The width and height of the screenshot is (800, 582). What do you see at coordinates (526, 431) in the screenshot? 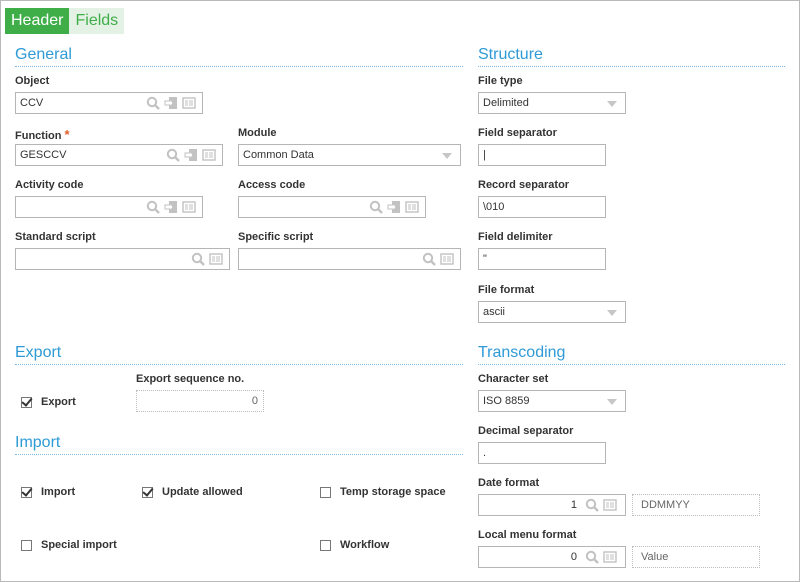
I see `decimal-separator-label: Decimal separator` at bounding box center [526, 431].